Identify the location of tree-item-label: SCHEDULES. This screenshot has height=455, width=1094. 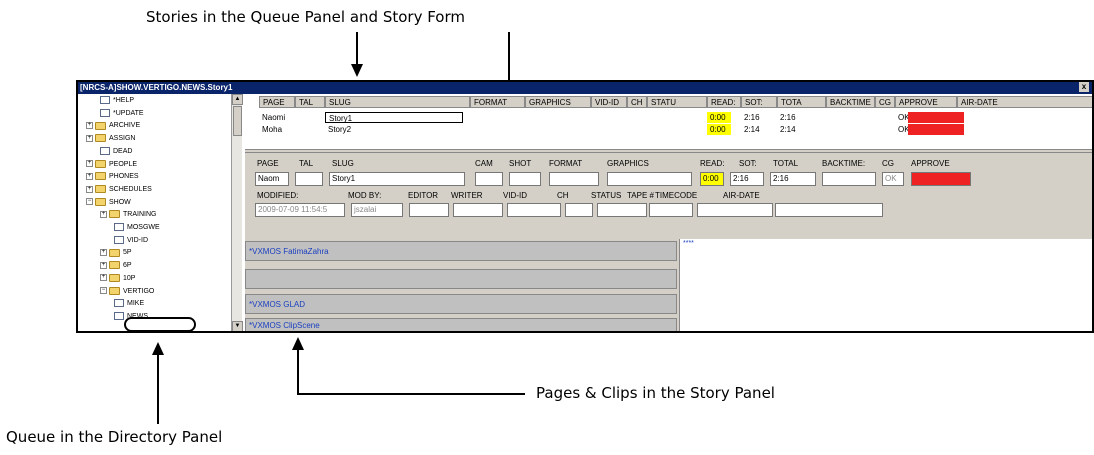
(130, 189).